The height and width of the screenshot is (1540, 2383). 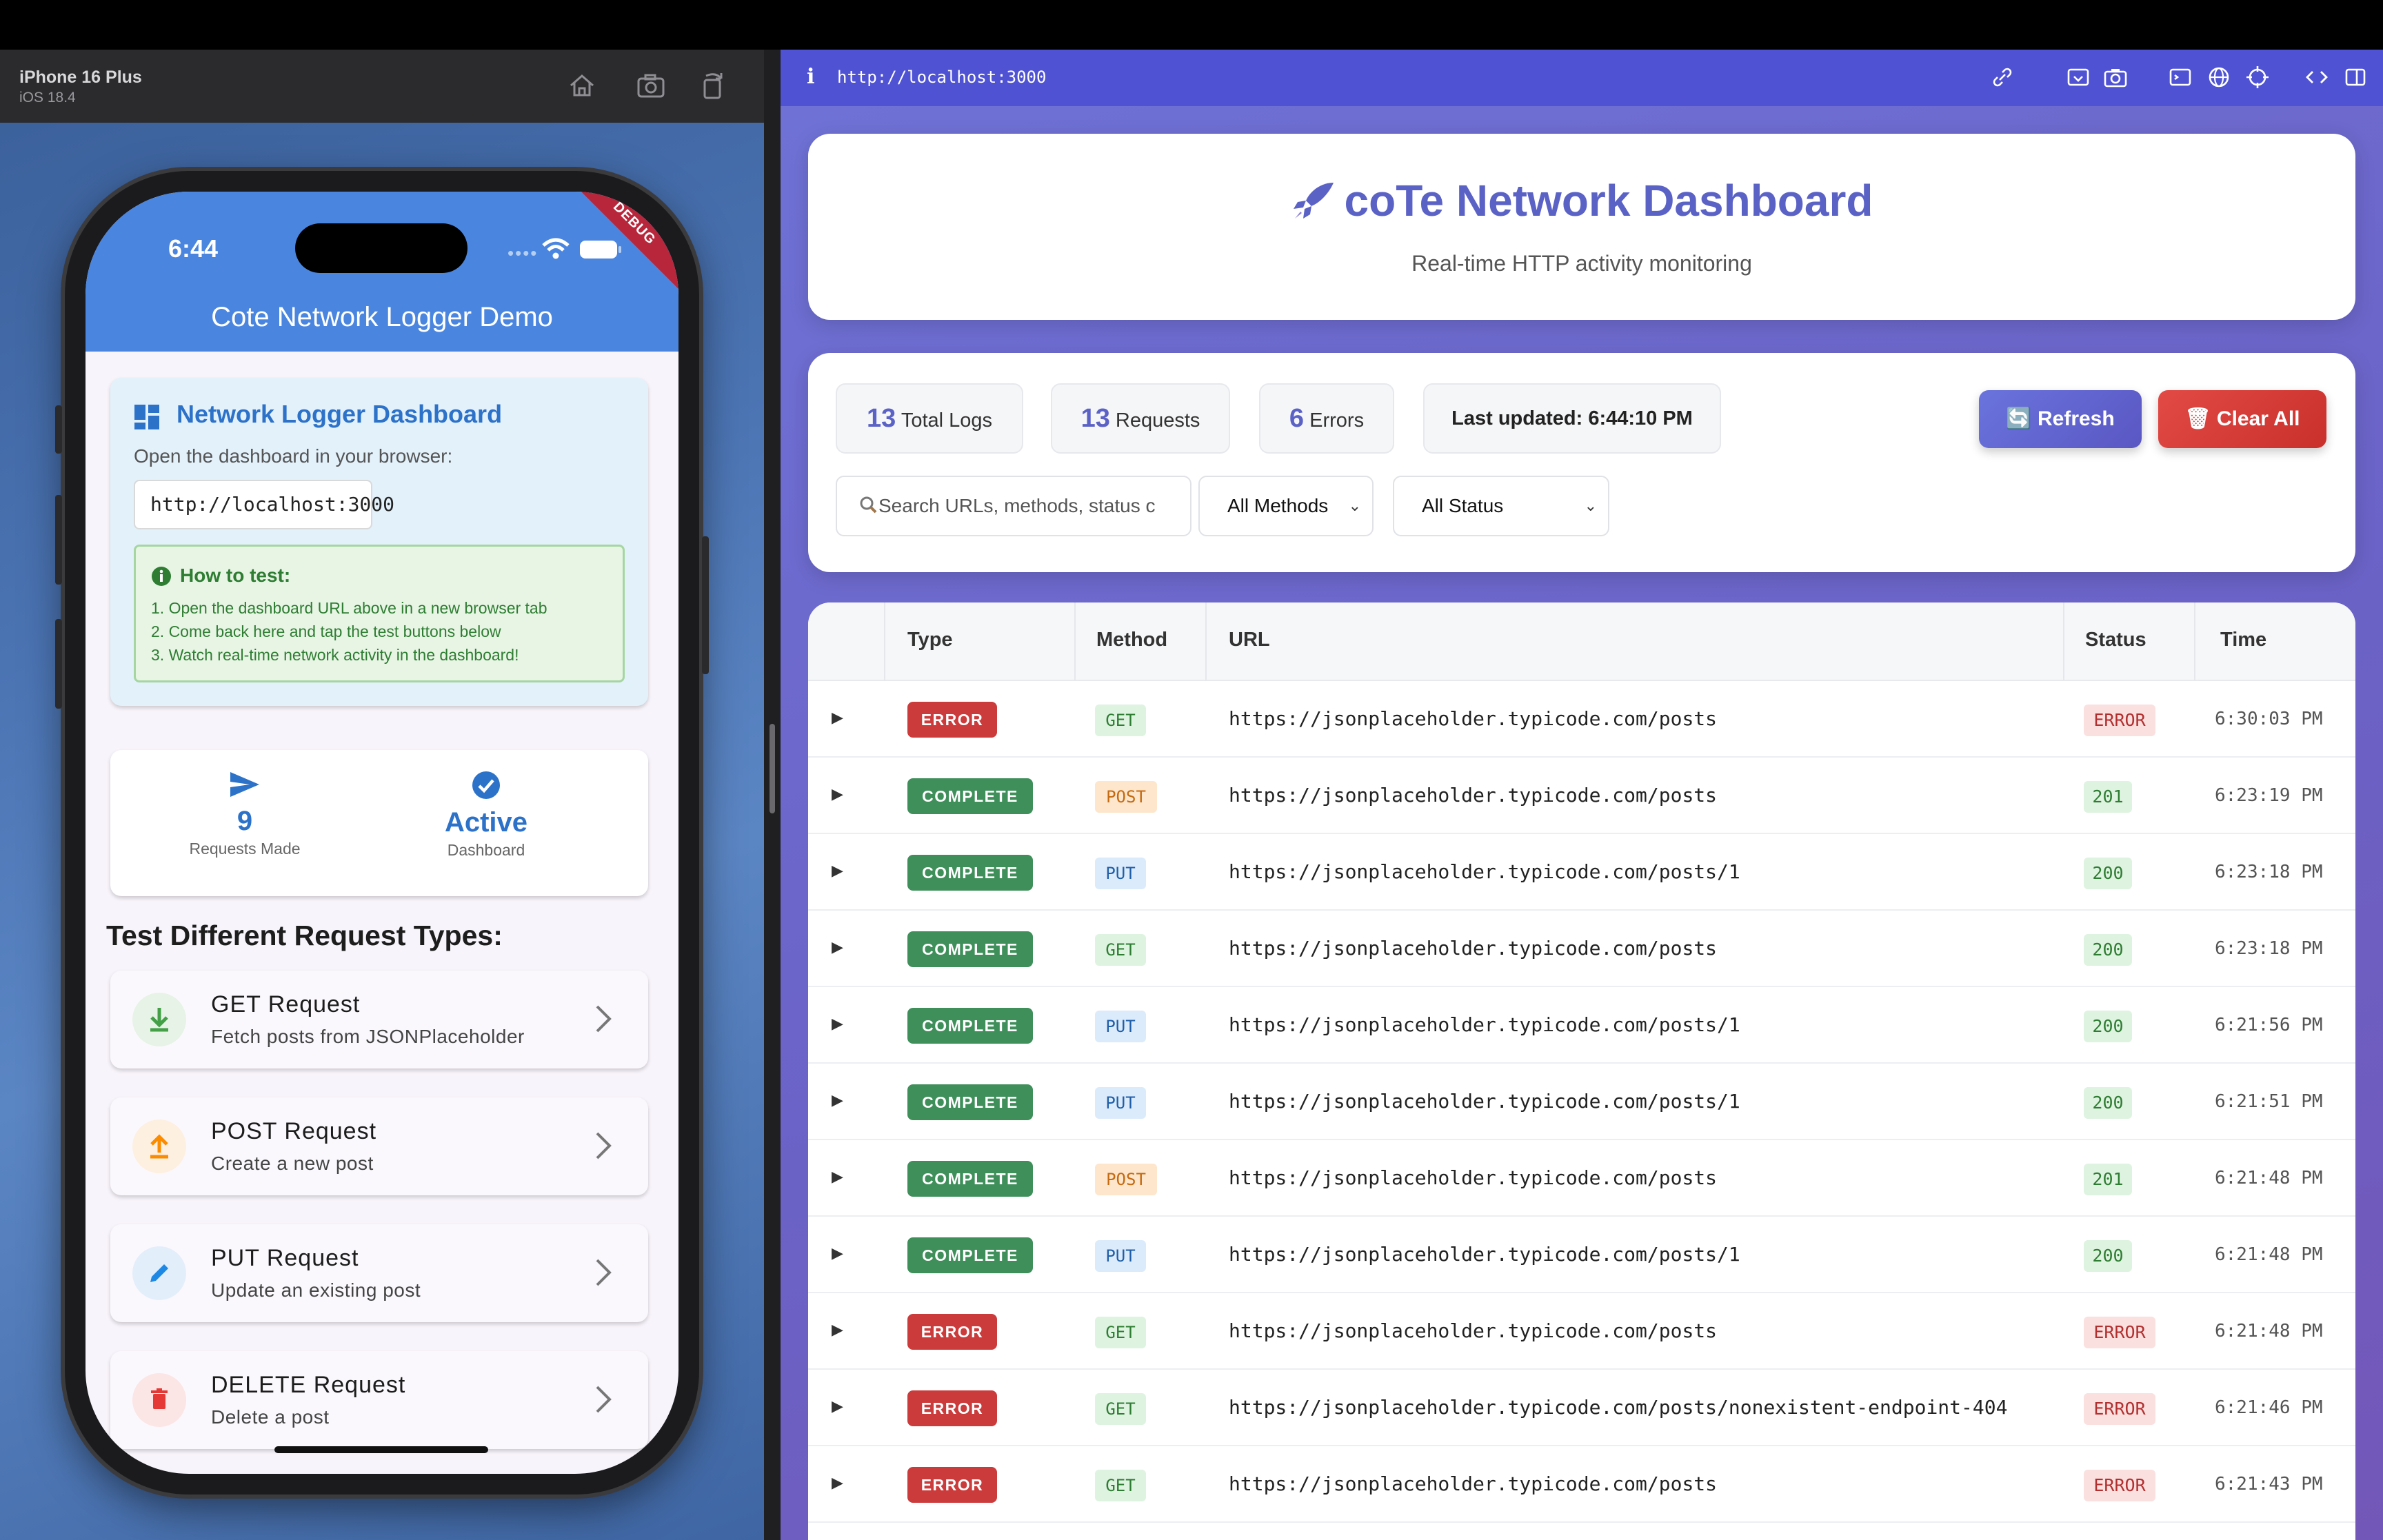 What do you see at coordinates (340, 414) in the screenshot?
I see `dashboard-card-title: Network Logger Dashboard` at bounding box center [340, 414].